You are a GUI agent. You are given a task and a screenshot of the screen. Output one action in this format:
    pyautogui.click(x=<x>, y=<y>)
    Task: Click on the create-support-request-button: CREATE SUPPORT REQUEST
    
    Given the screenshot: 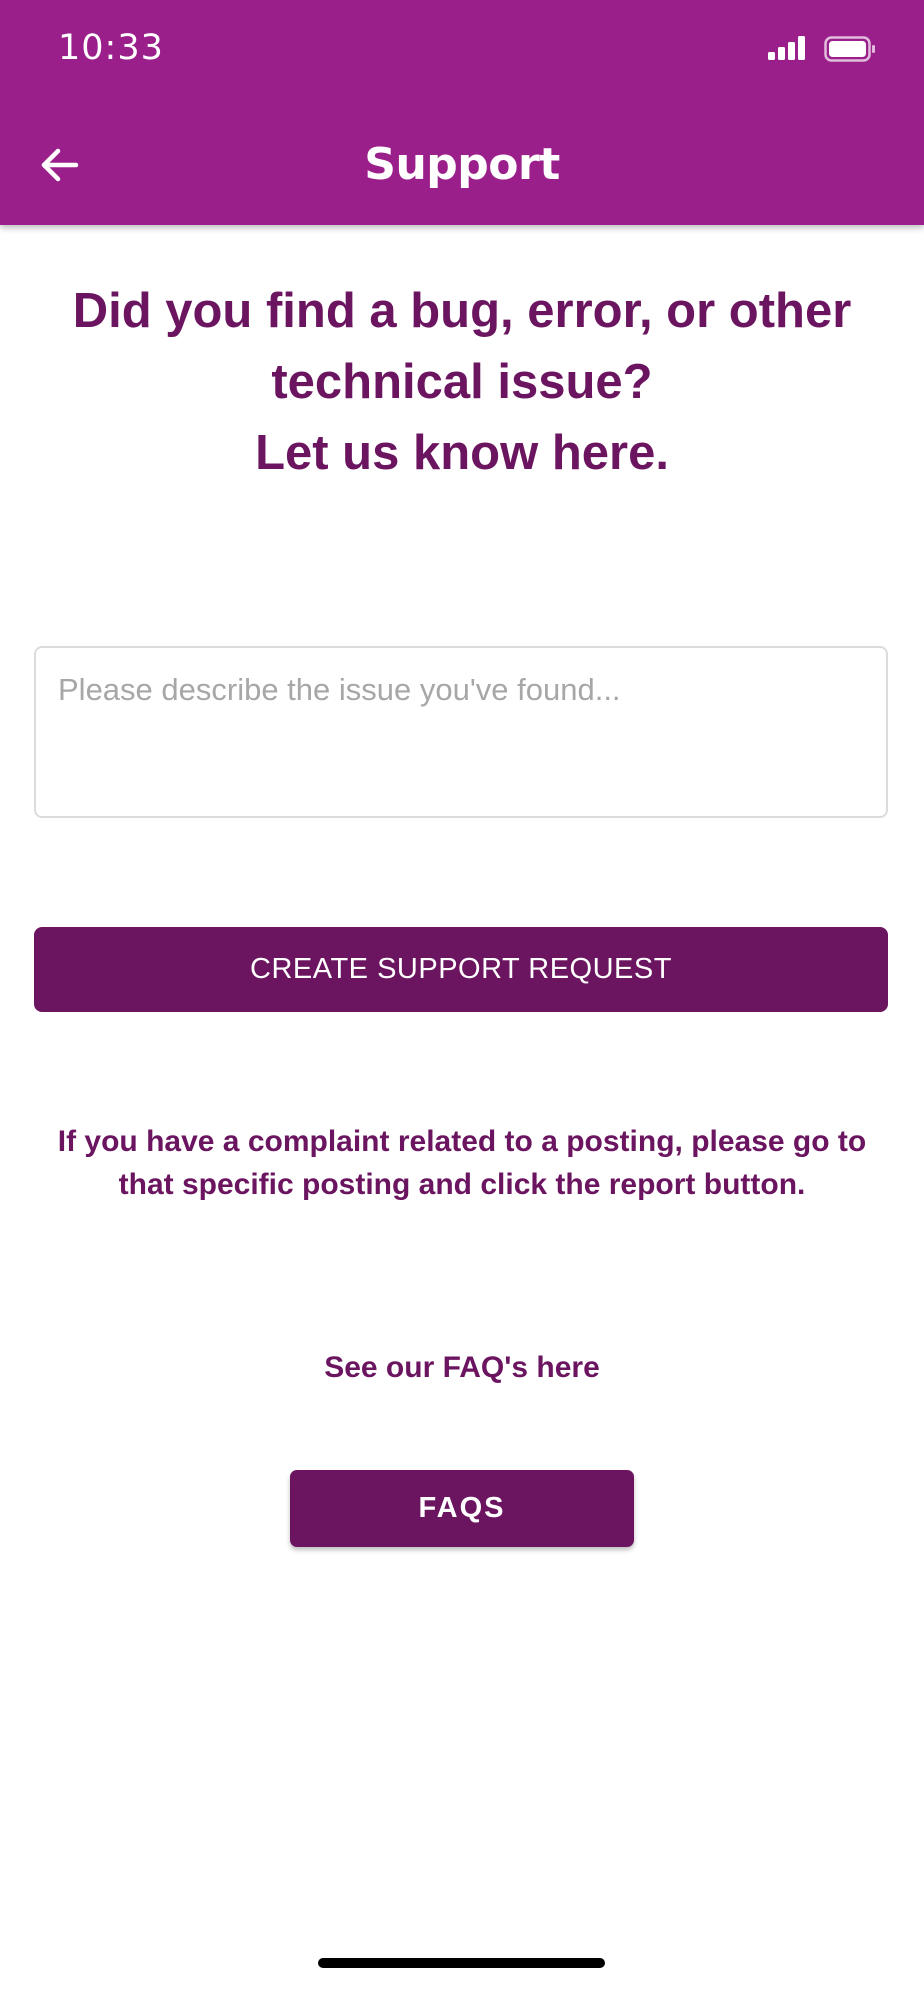 What is the action you would take?
    pyautogui.click(x=461, y=969)
    